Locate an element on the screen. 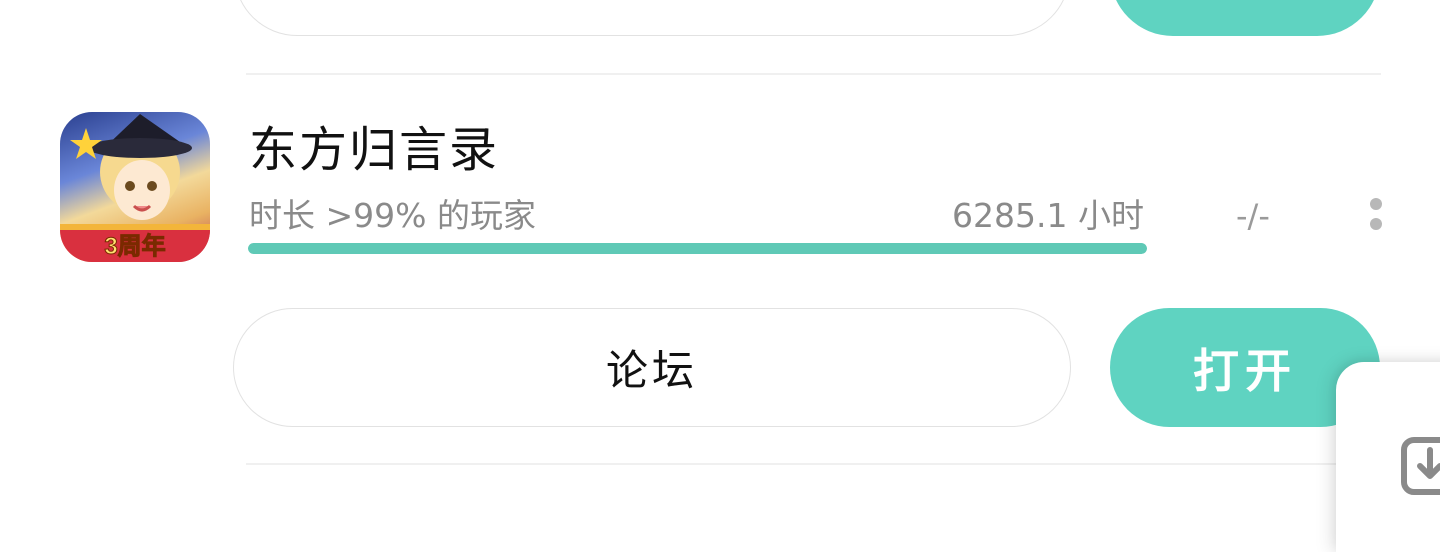  forum-button: 论坛 is located at coordinates (652, 367).